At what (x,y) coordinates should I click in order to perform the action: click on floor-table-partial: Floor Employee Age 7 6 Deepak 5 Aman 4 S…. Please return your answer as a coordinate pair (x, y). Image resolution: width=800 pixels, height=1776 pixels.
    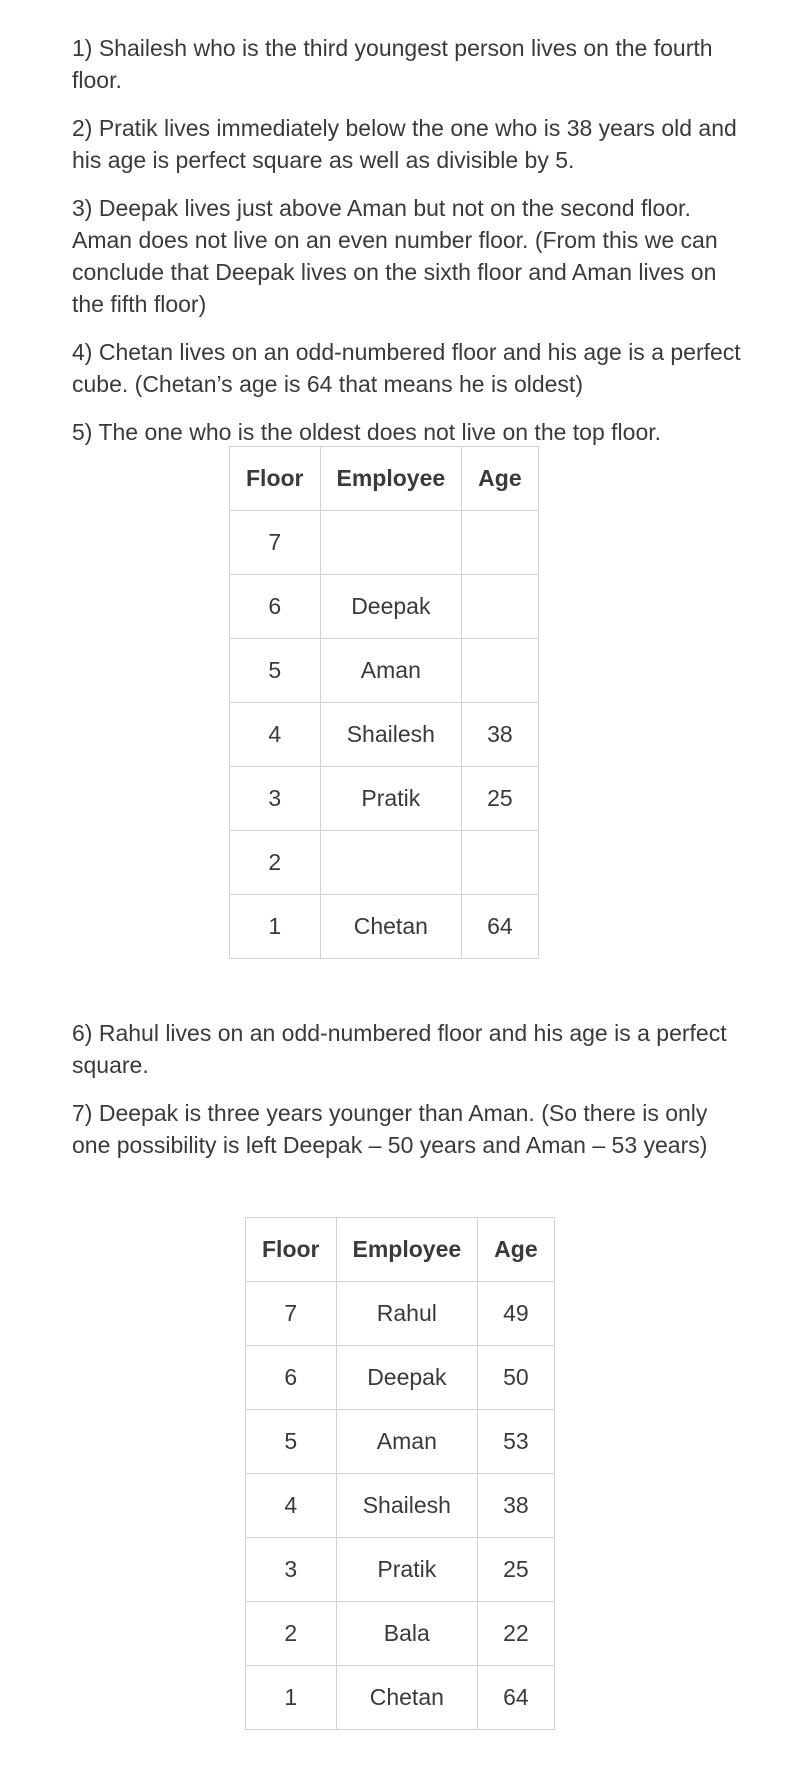
    Looking at the image, I should click on (384, 702).